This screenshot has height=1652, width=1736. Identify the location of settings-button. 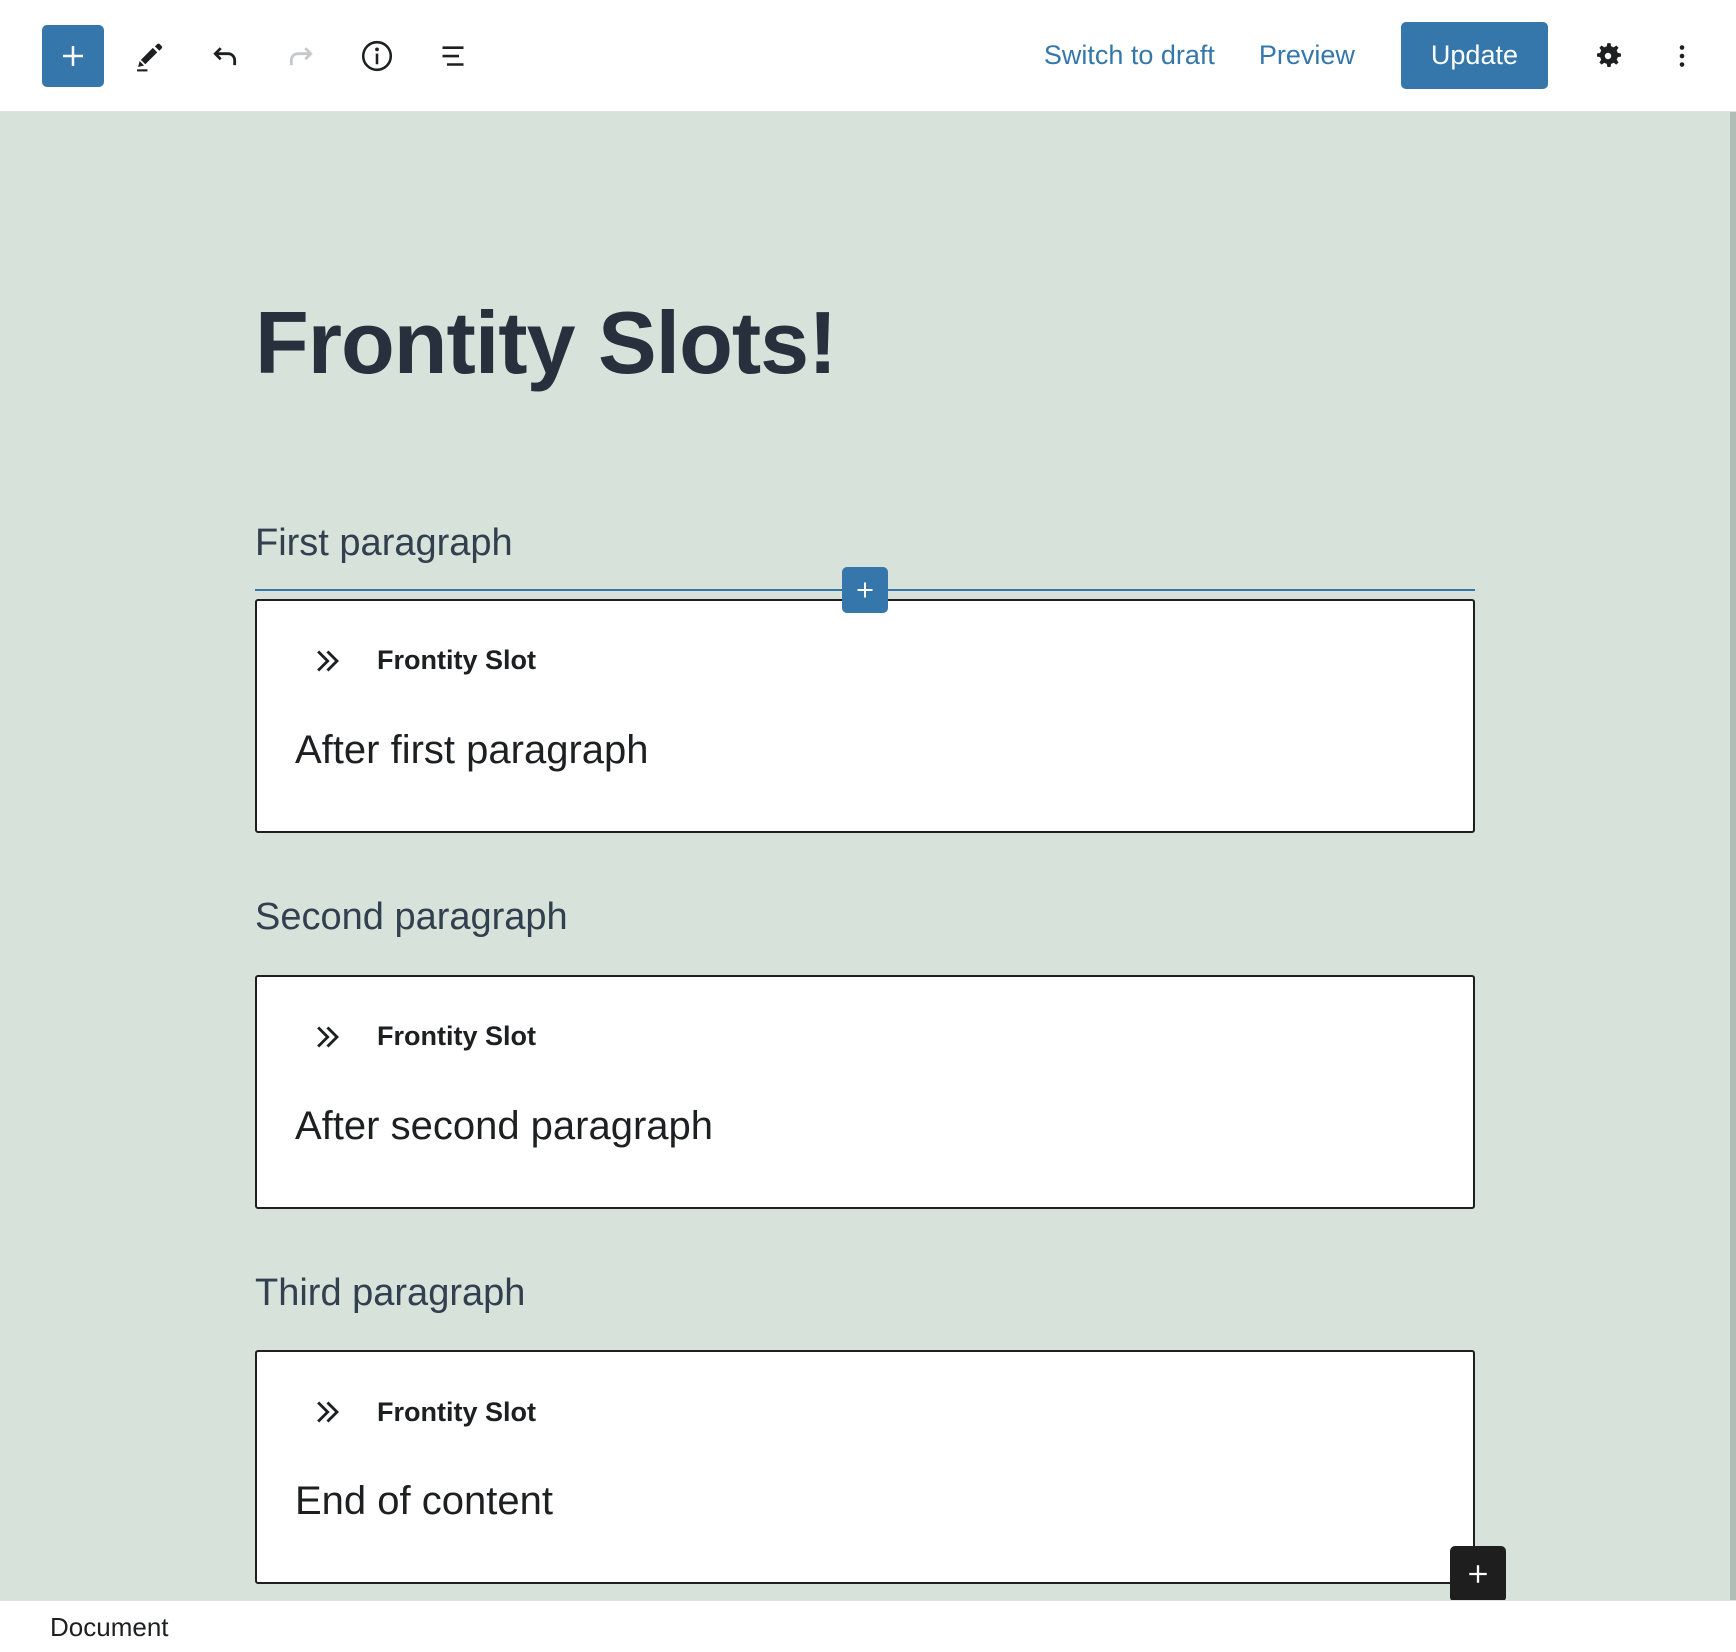
(1608, 56).